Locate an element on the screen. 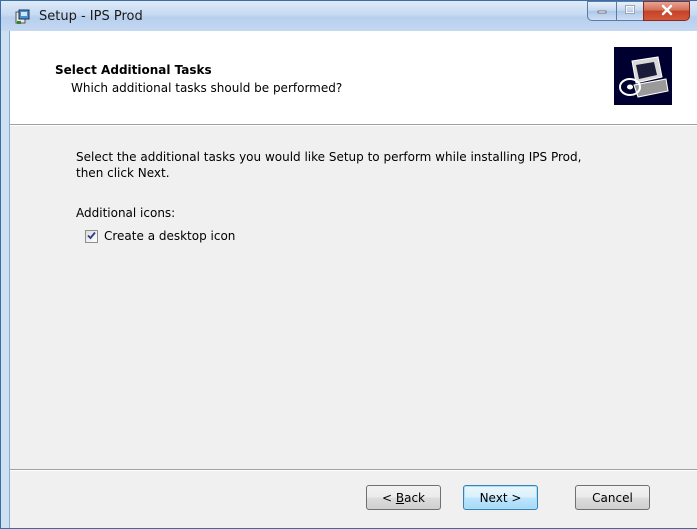 Image resolution: width=697 pixels, height=529 pixels. minimize-icon is located at coordinates (602, 11).